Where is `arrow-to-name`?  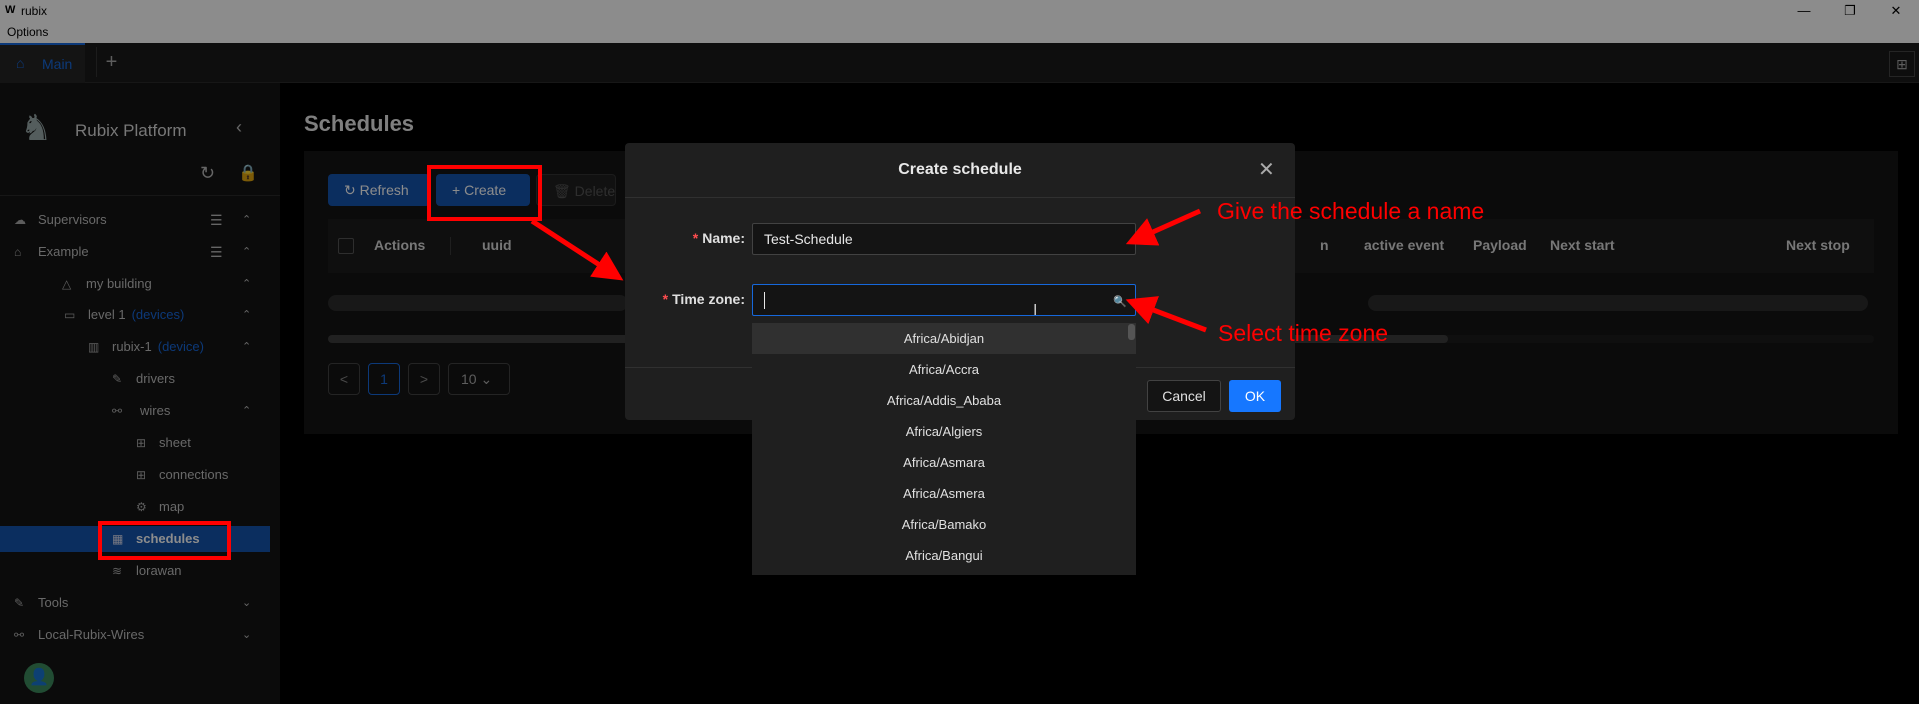 arrow-to-name is located at coordinates (1163, 227).